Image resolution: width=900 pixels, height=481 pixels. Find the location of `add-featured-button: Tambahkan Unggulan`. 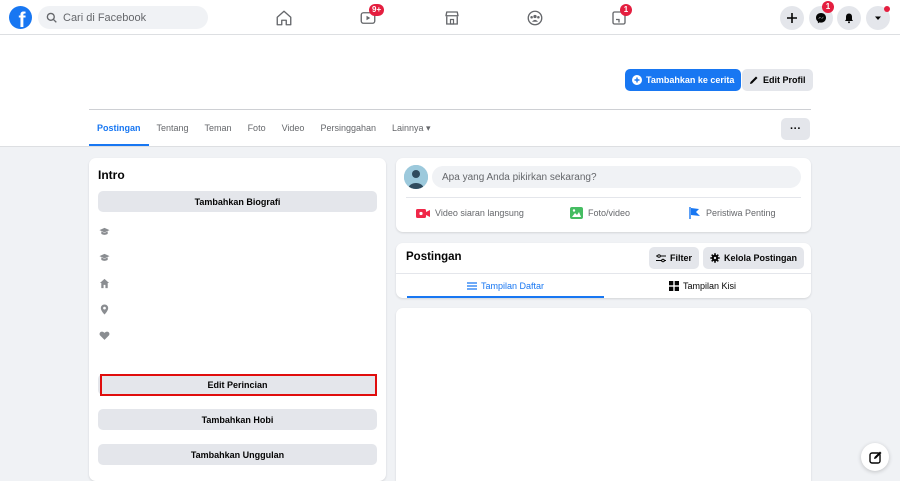

add-featured-button: Tambahkan Unggulan is located at coordinates (237, 454).